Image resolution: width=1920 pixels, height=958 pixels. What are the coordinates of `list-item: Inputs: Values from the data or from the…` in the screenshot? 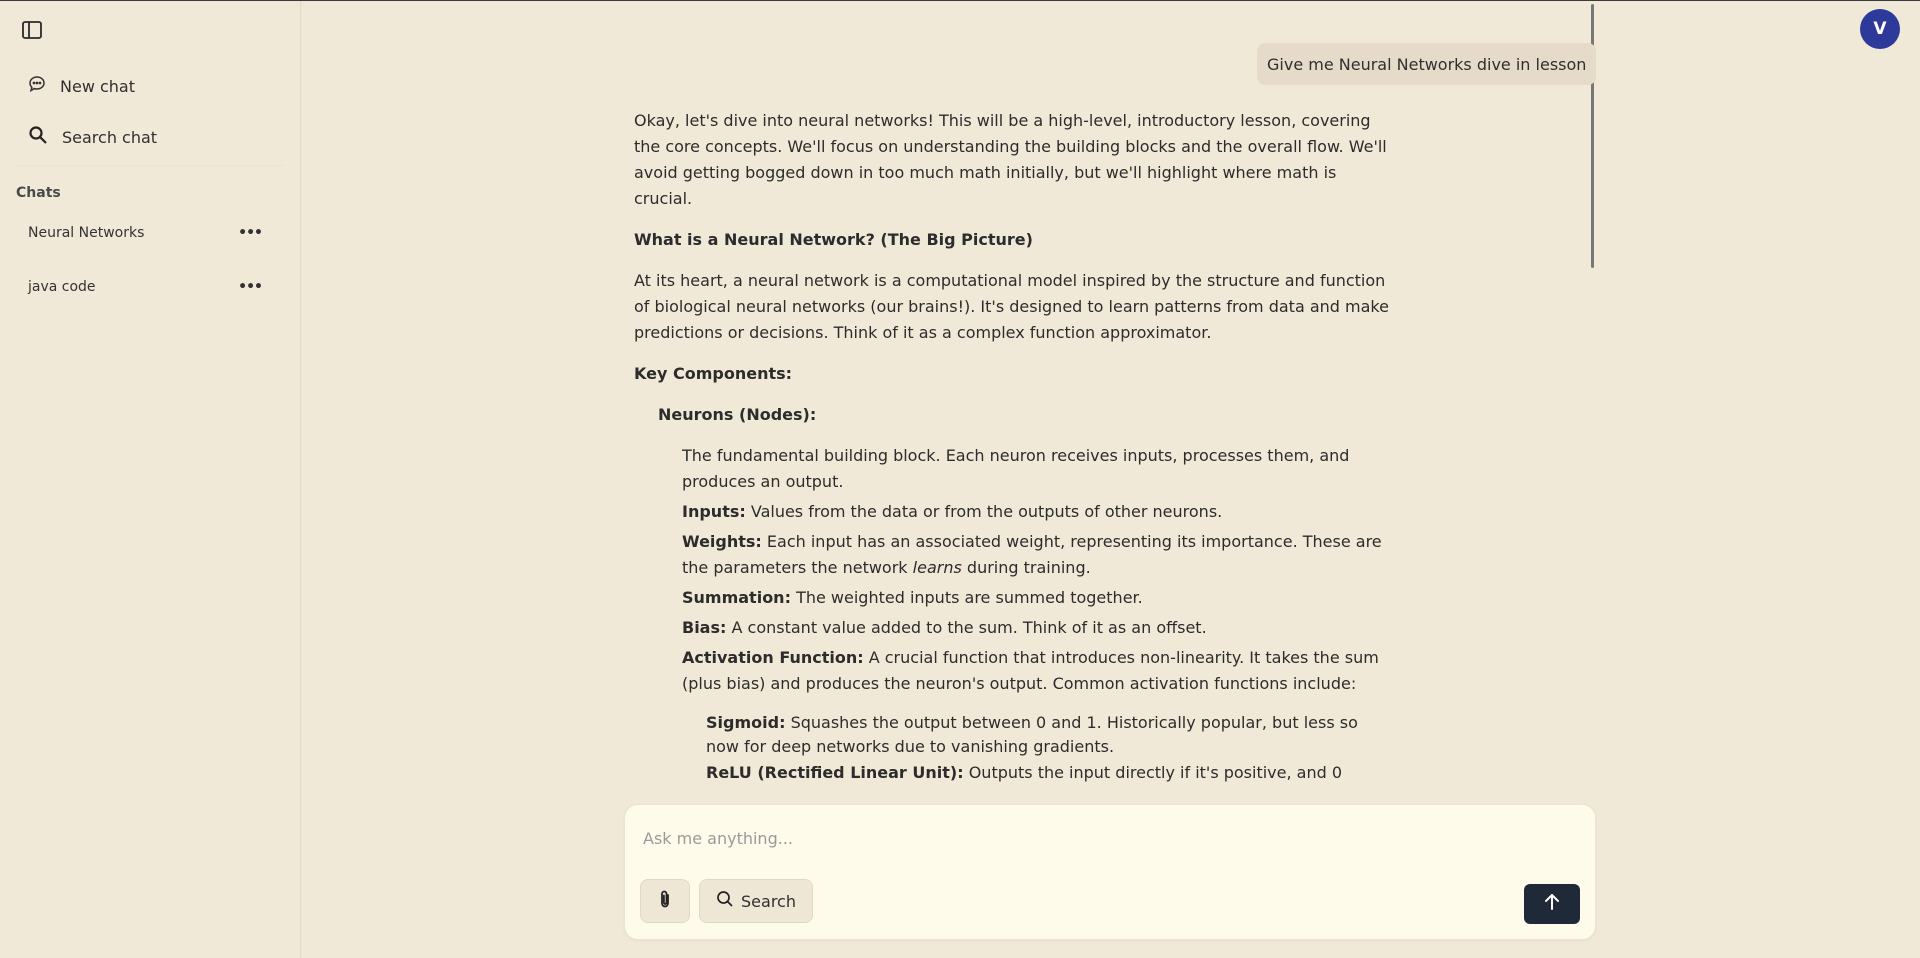 It's located at (952, 511).